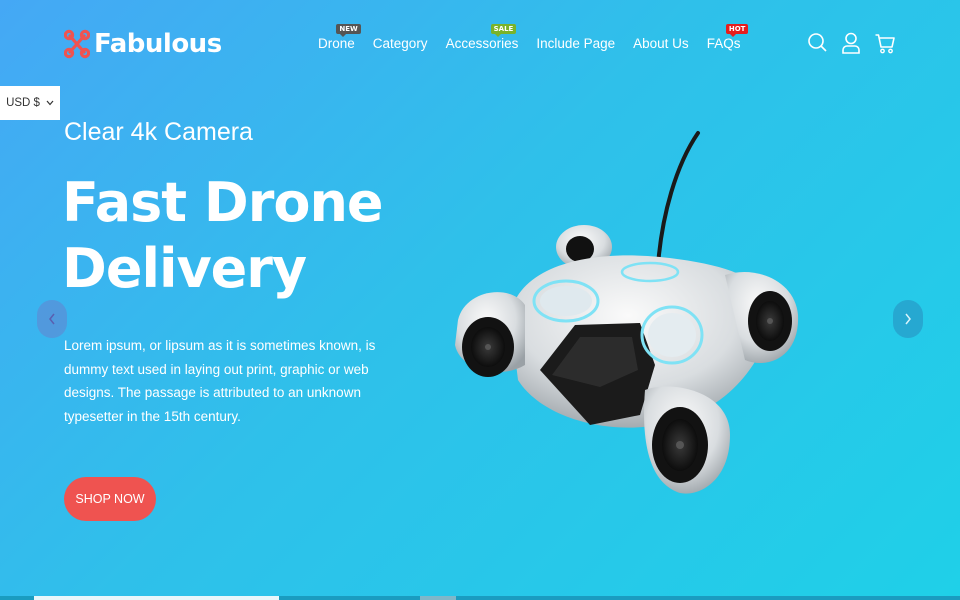 The height and width of the screenshot is (600, 960). I want to click on brand-name: Fabulous, so click(158, 44).